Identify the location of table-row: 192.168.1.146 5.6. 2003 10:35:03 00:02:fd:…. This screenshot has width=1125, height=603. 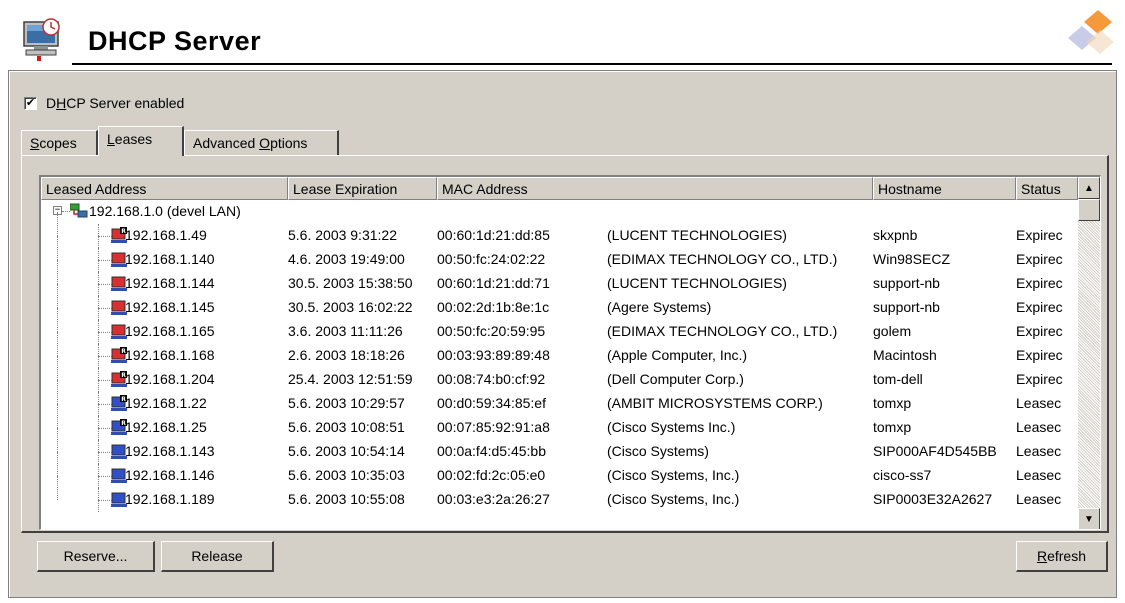
(559, 470).